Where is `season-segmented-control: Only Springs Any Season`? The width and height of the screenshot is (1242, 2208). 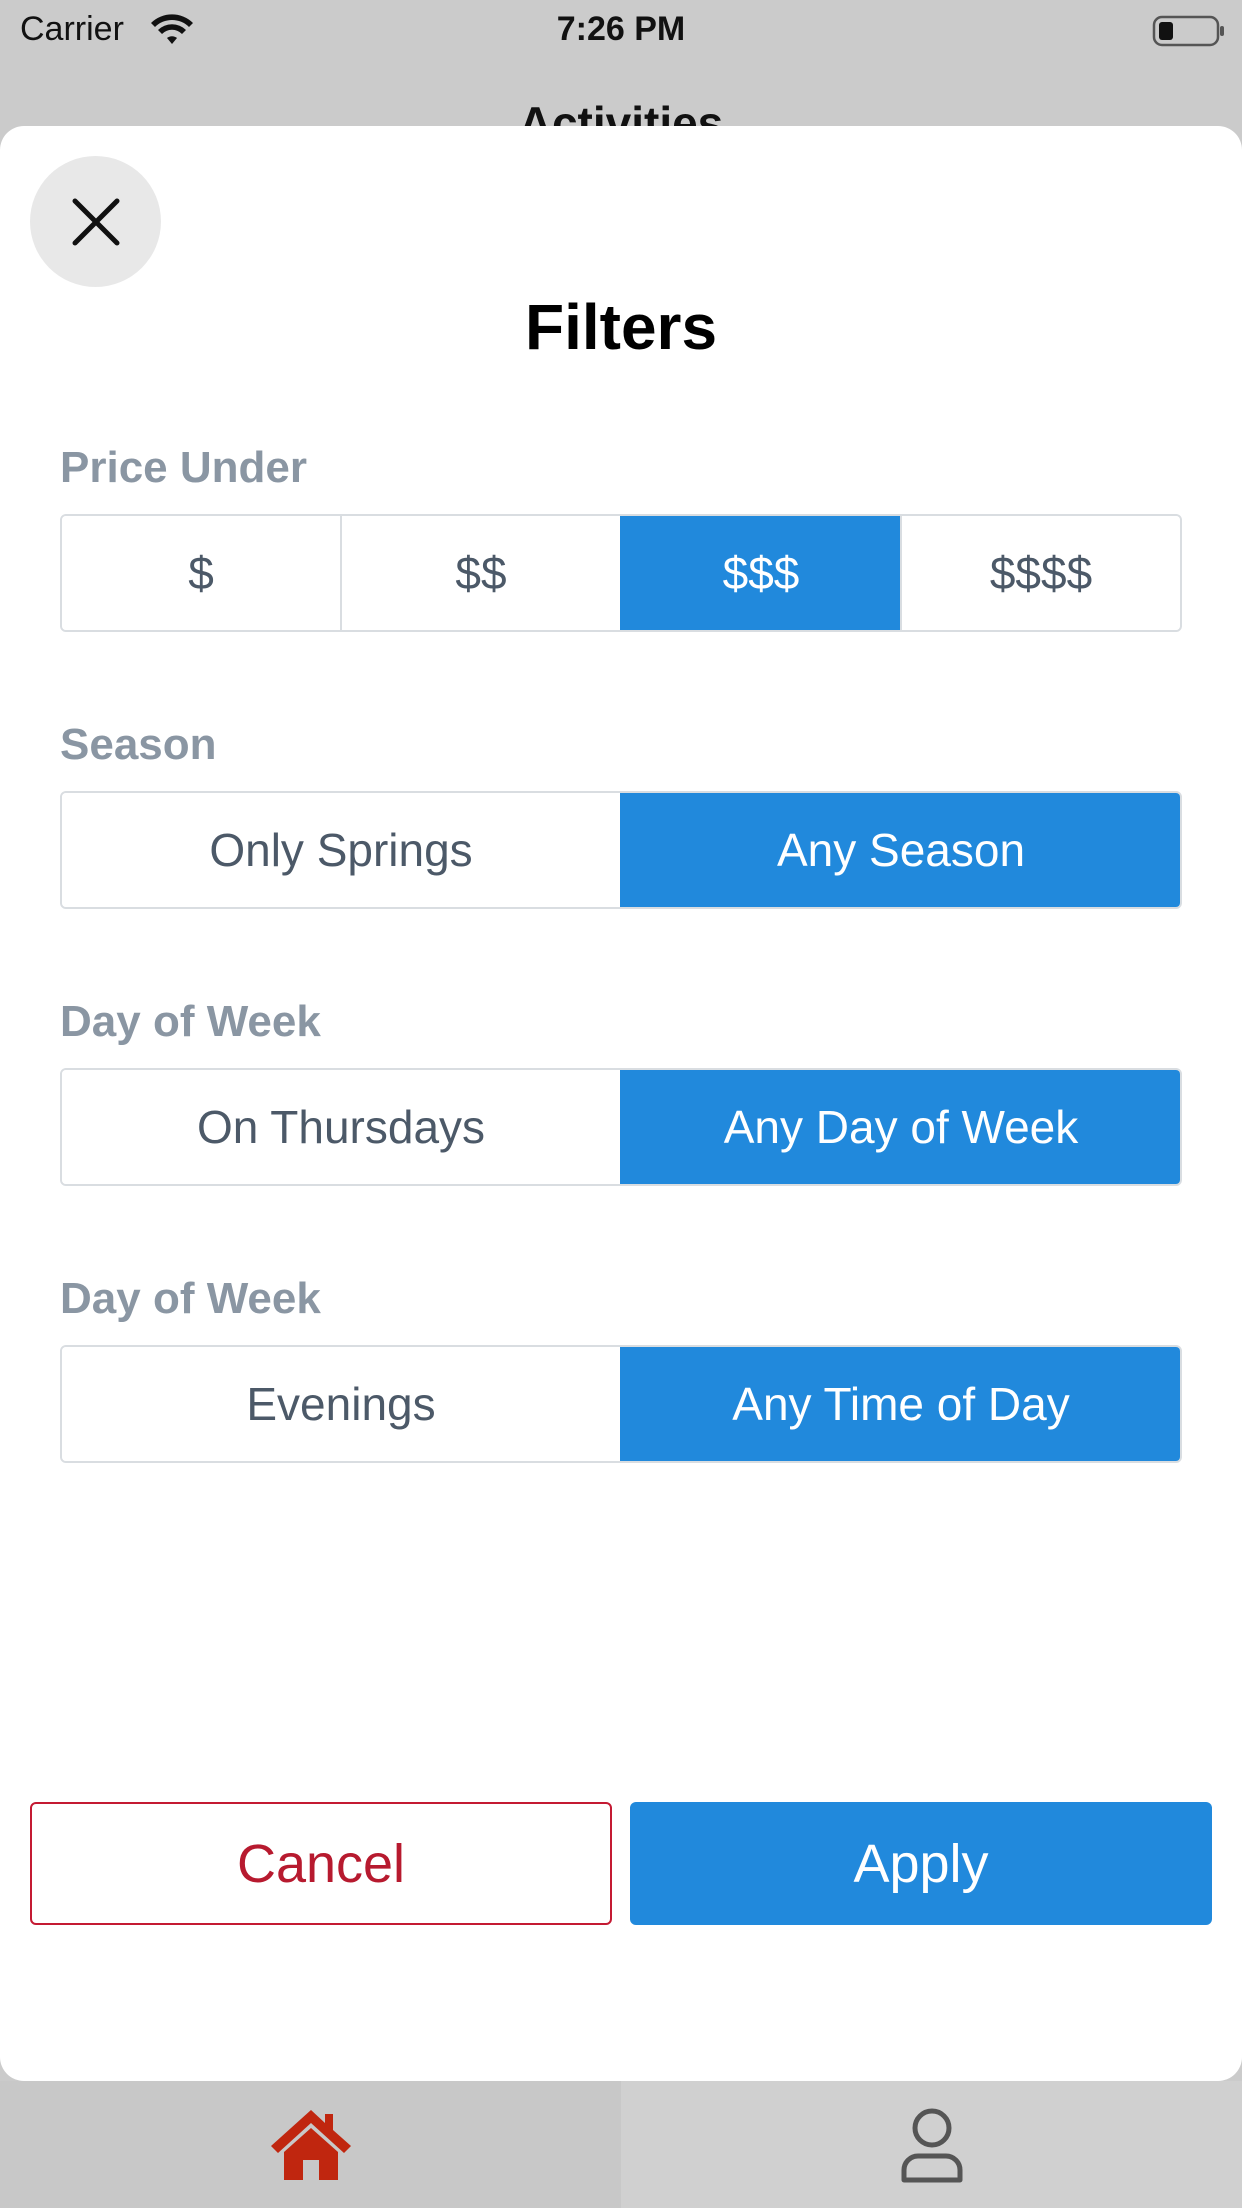
season-segmented-control: Only Springs Any Season is located at coordinates (621, 850).